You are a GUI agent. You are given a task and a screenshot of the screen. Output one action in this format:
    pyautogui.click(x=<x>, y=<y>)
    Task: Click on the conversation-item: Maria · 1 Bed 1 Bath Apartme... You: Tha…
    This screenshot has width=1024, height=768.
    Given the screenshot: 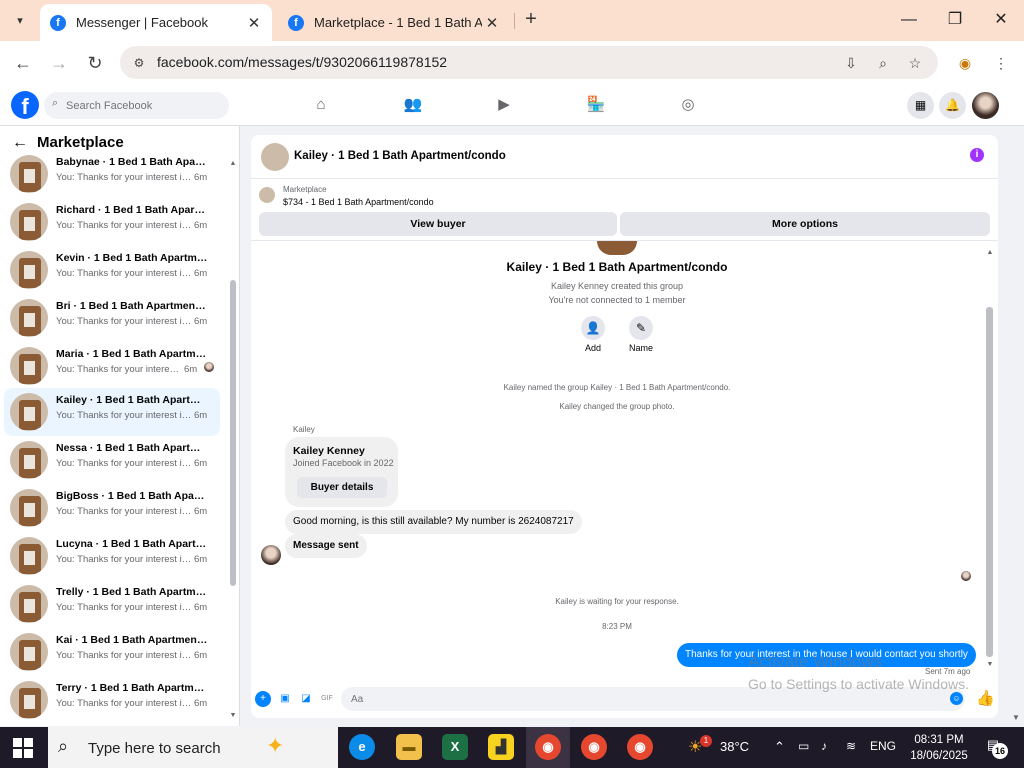 What is the action you would take?
    pyautogui.click(x=112, y=366)
    